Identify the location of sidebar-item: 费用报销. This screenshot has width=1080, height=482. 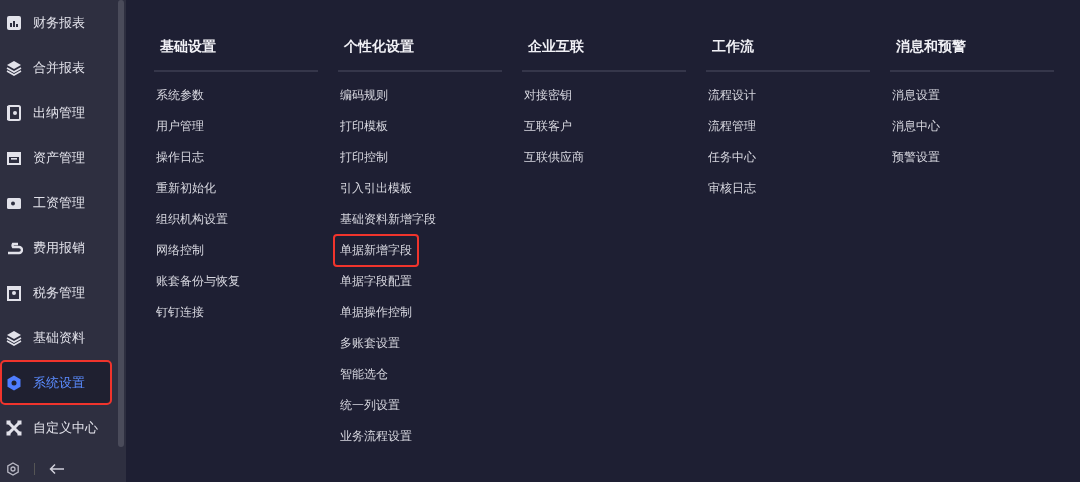
(56, 247).